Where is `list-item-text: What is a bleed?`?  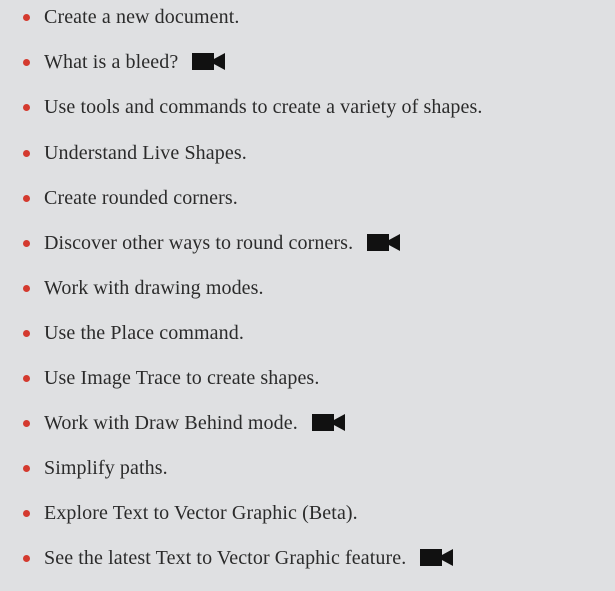 list-item-text: What is a bleed? is located at coordinates (135, 62).